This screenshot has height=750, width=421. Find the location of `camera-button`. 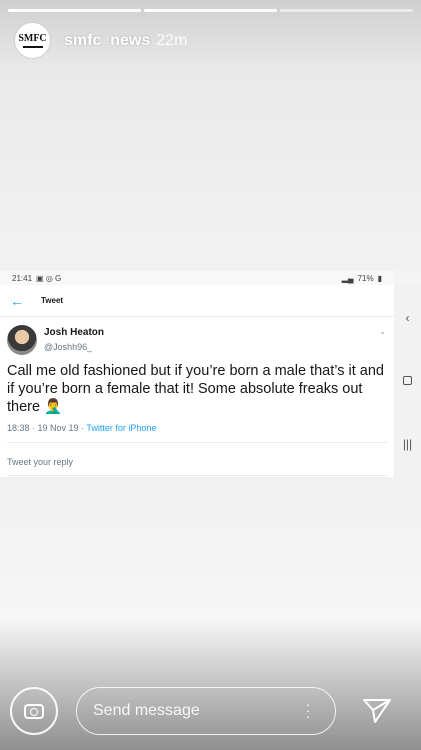

camera-button is located at coordinates (34, 711).